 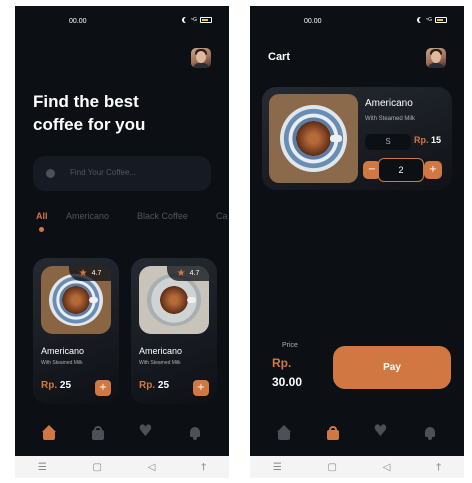 I want to click on active-tab-indicator, so click(x=41, y=229).